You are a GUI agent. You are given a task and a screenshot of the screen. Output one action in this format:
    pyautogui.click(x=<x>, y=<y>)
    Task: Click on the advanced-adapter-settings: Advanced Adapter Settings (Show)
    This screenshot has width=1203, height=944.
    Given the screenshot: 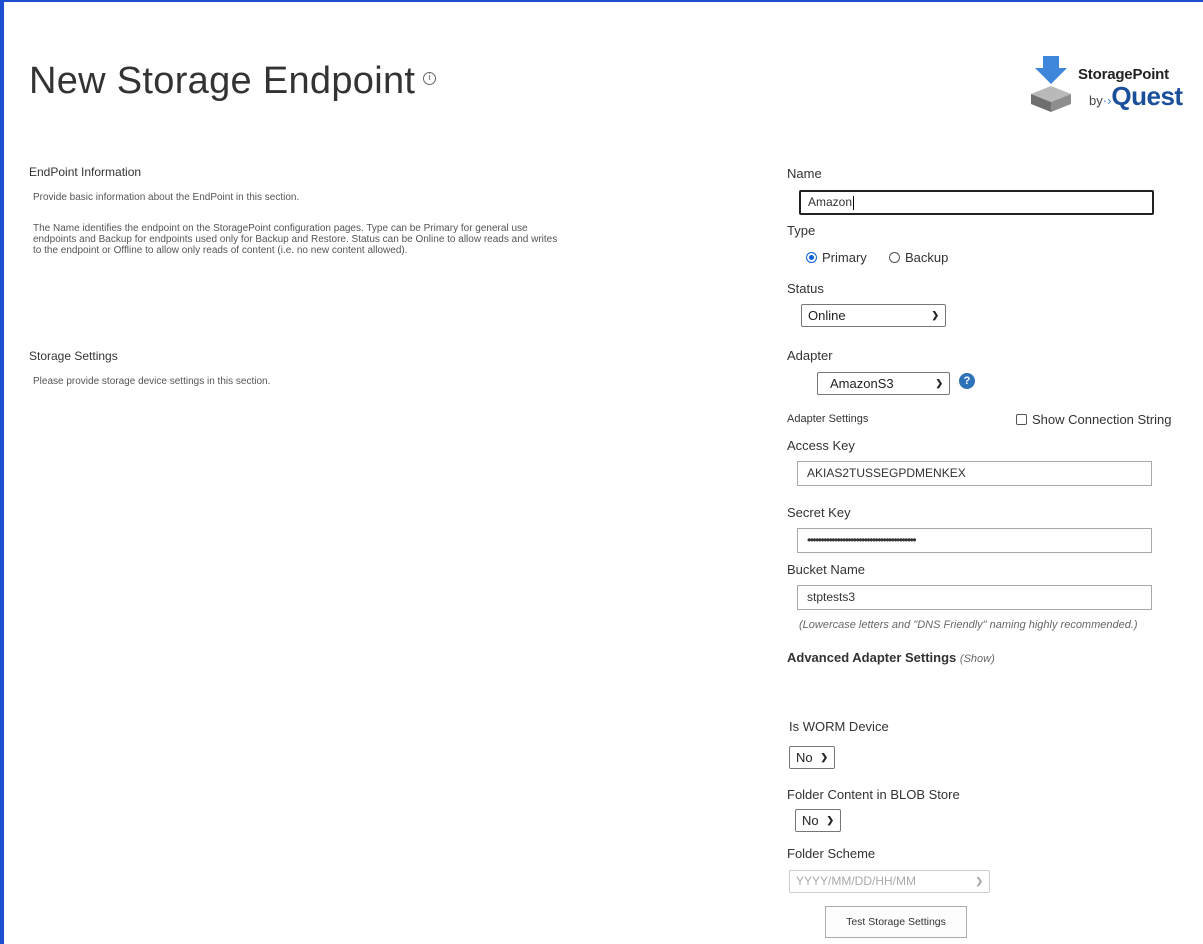 What is the action you would take?
    pyautogui.click(x=891, y=657)
    